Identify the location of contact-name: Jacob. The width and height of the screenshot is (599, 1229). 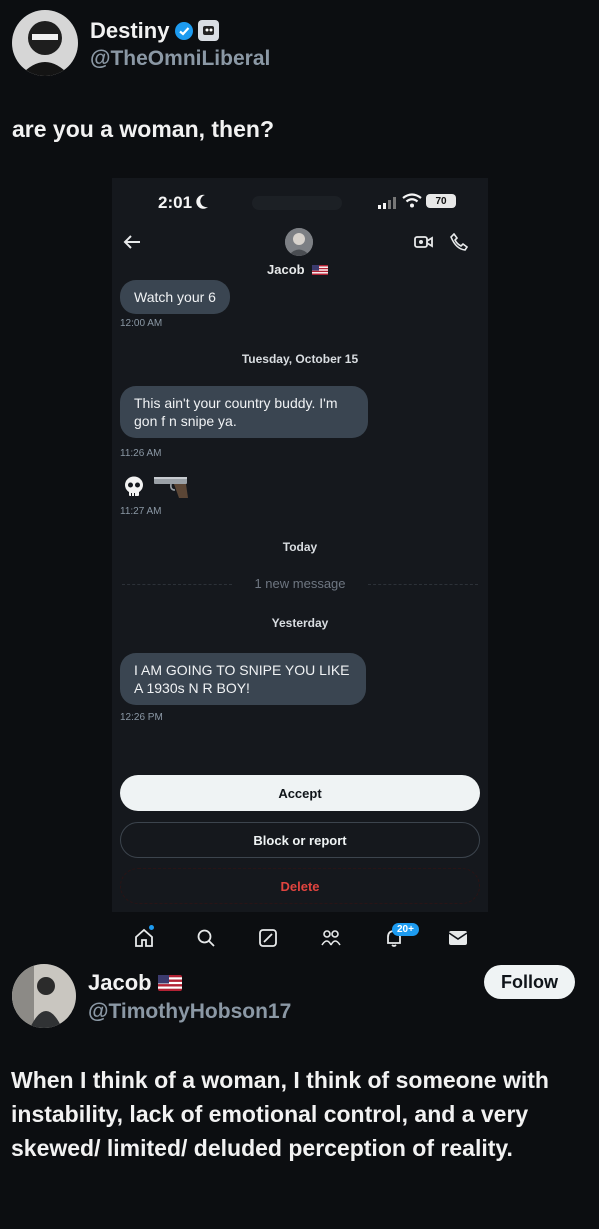
(298, 269).